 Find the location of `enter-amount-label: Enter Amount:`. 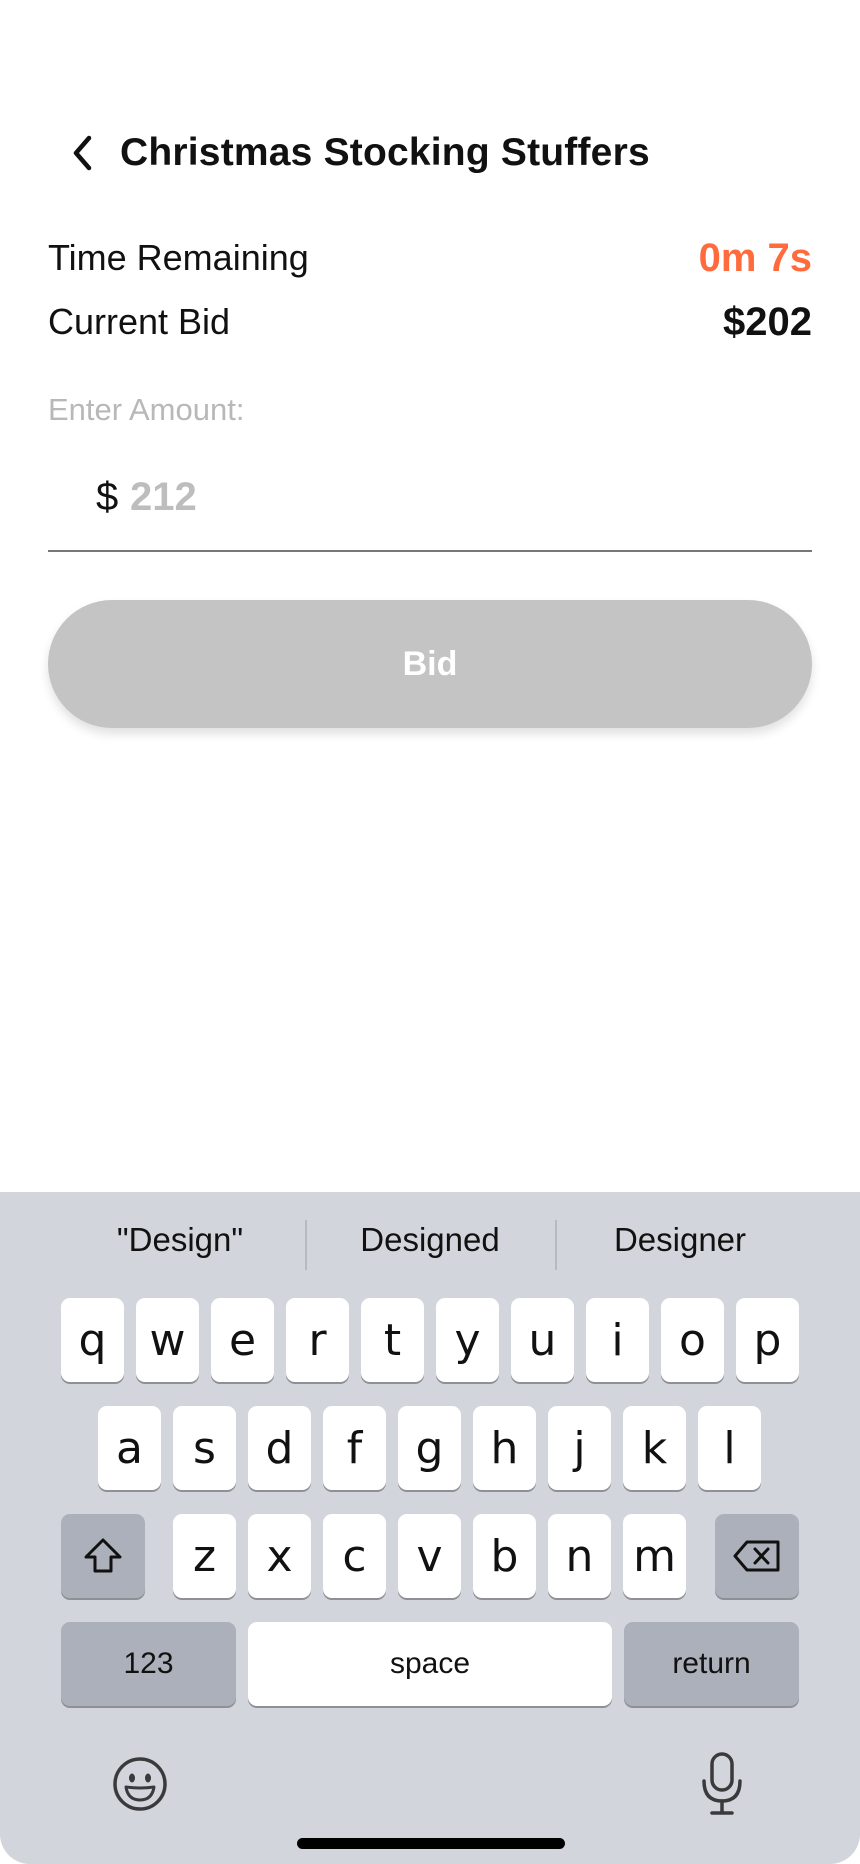

enter-amount-label: Enter Amount: is located at coordinates (146, 409).